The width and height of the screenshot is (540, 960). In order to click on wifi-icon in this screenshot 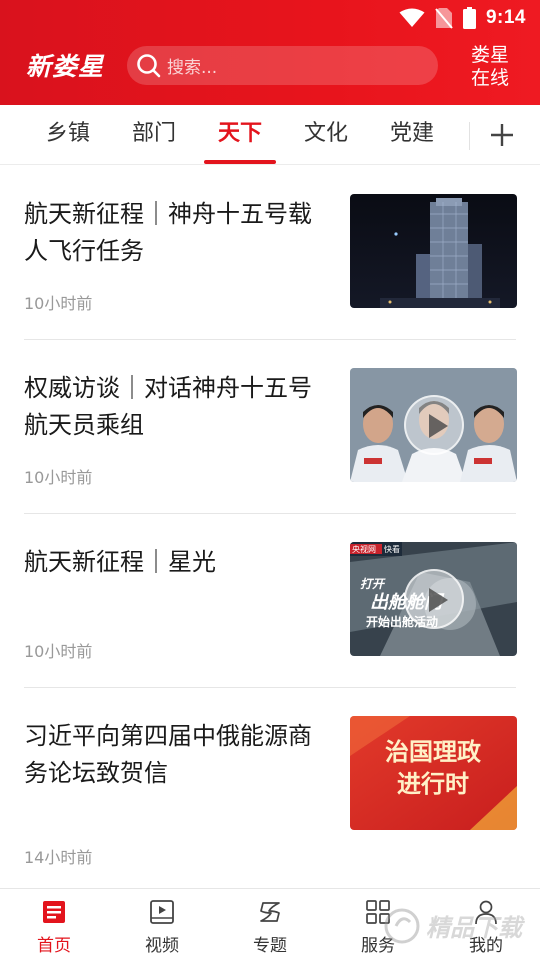, I will do `click(412, 17)`.